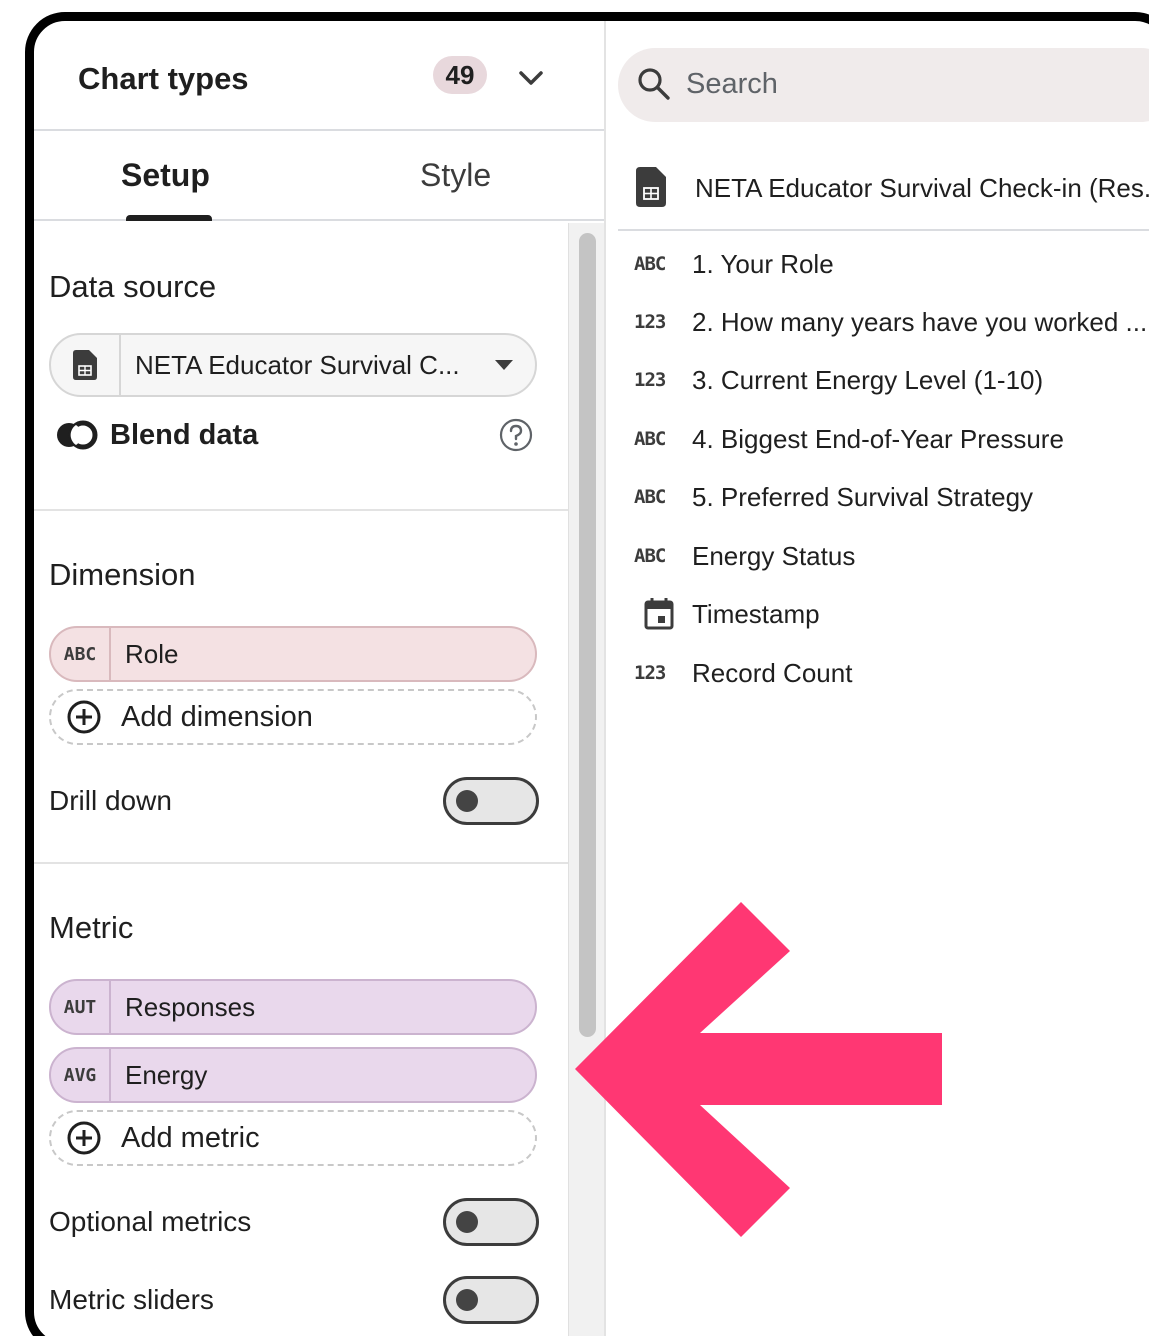 Image resolution: width=1149 pixels, height=1336 pixels. What do you see at coordinates (131, 1299) in the screenshot?
I see `metric-sliders-label: Metric sliders` at bounding box center [131, 1299].